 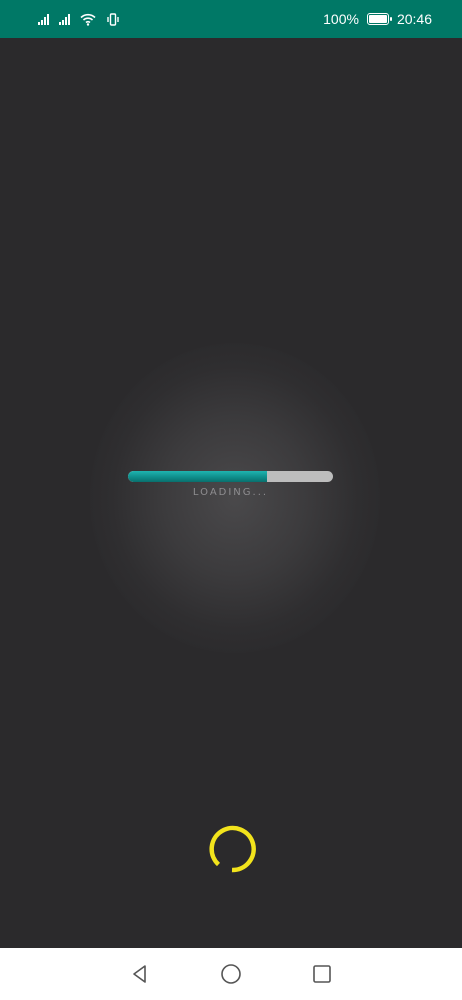 I want to click on battery-icon, so click(x=379, y=19).